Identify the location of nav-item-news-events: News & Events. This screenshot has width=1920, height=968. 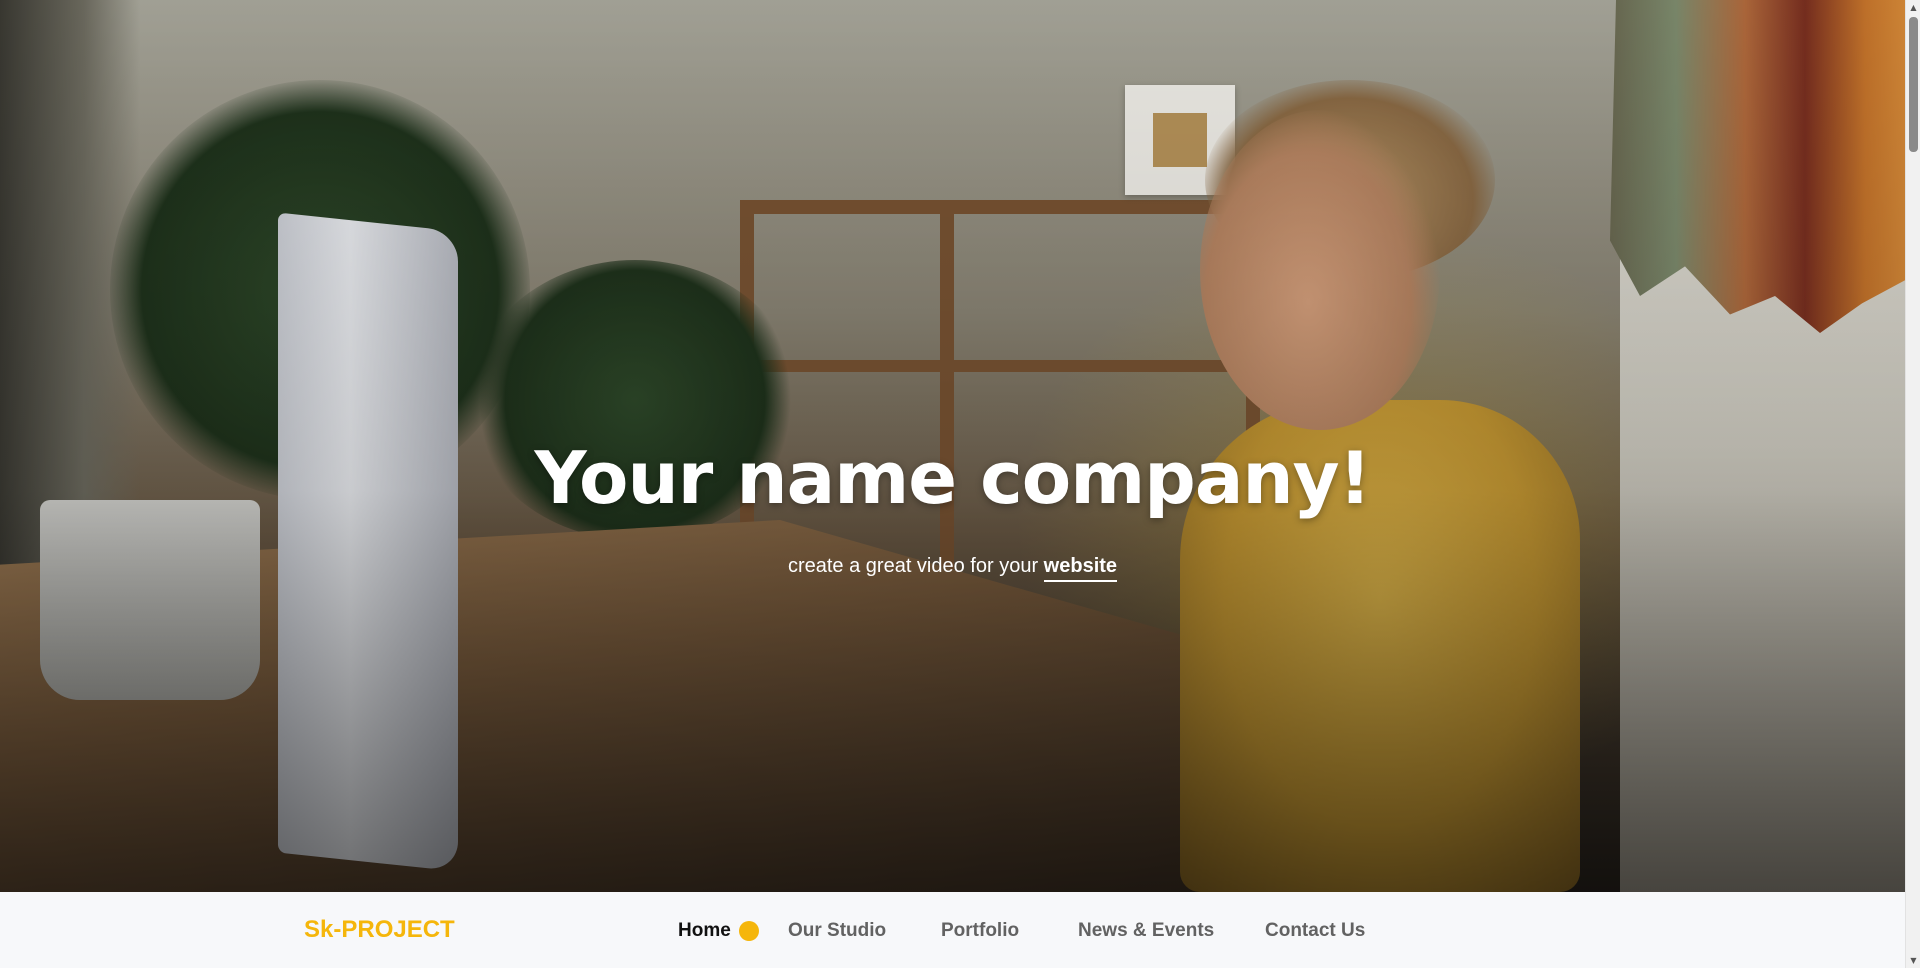
(1146, 931).